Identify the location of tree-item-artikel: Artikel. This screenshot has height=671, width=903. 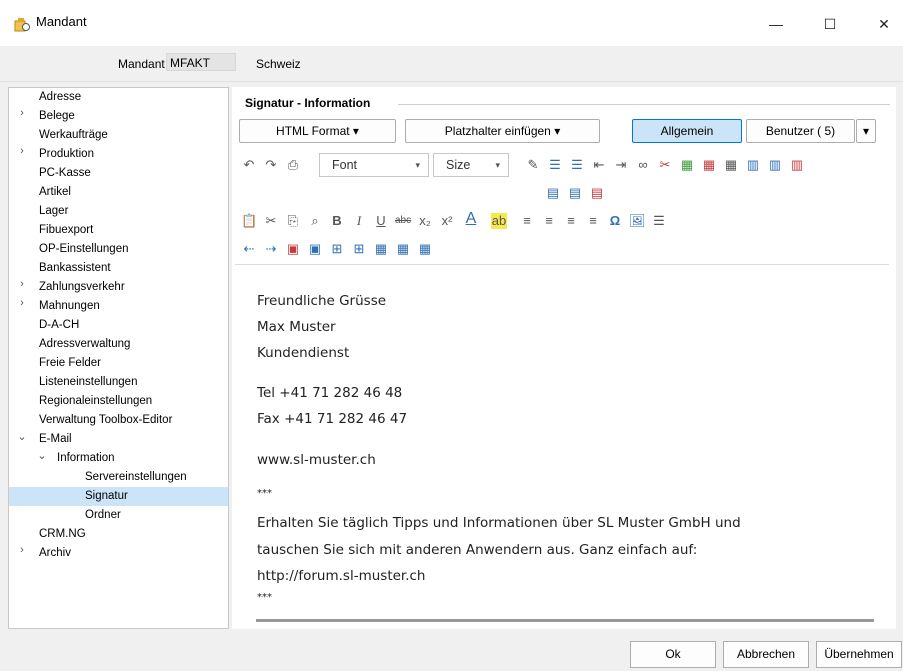
(55, 192).